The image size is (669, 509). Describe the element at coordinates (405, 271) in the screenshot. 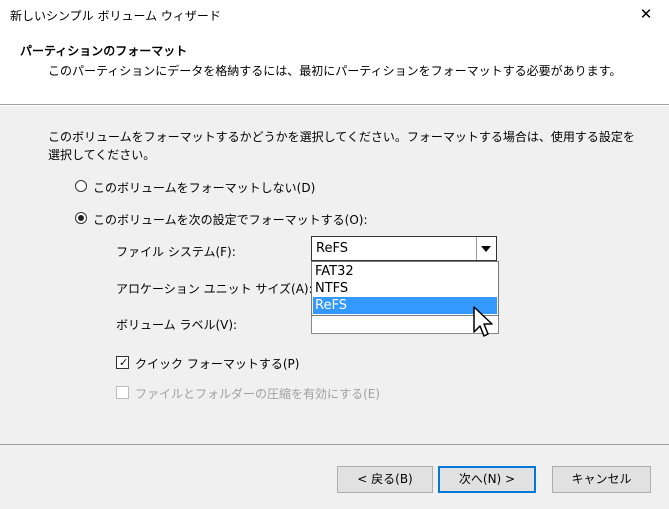

I see `dropdown-option-fat32: FAT32` at that location.